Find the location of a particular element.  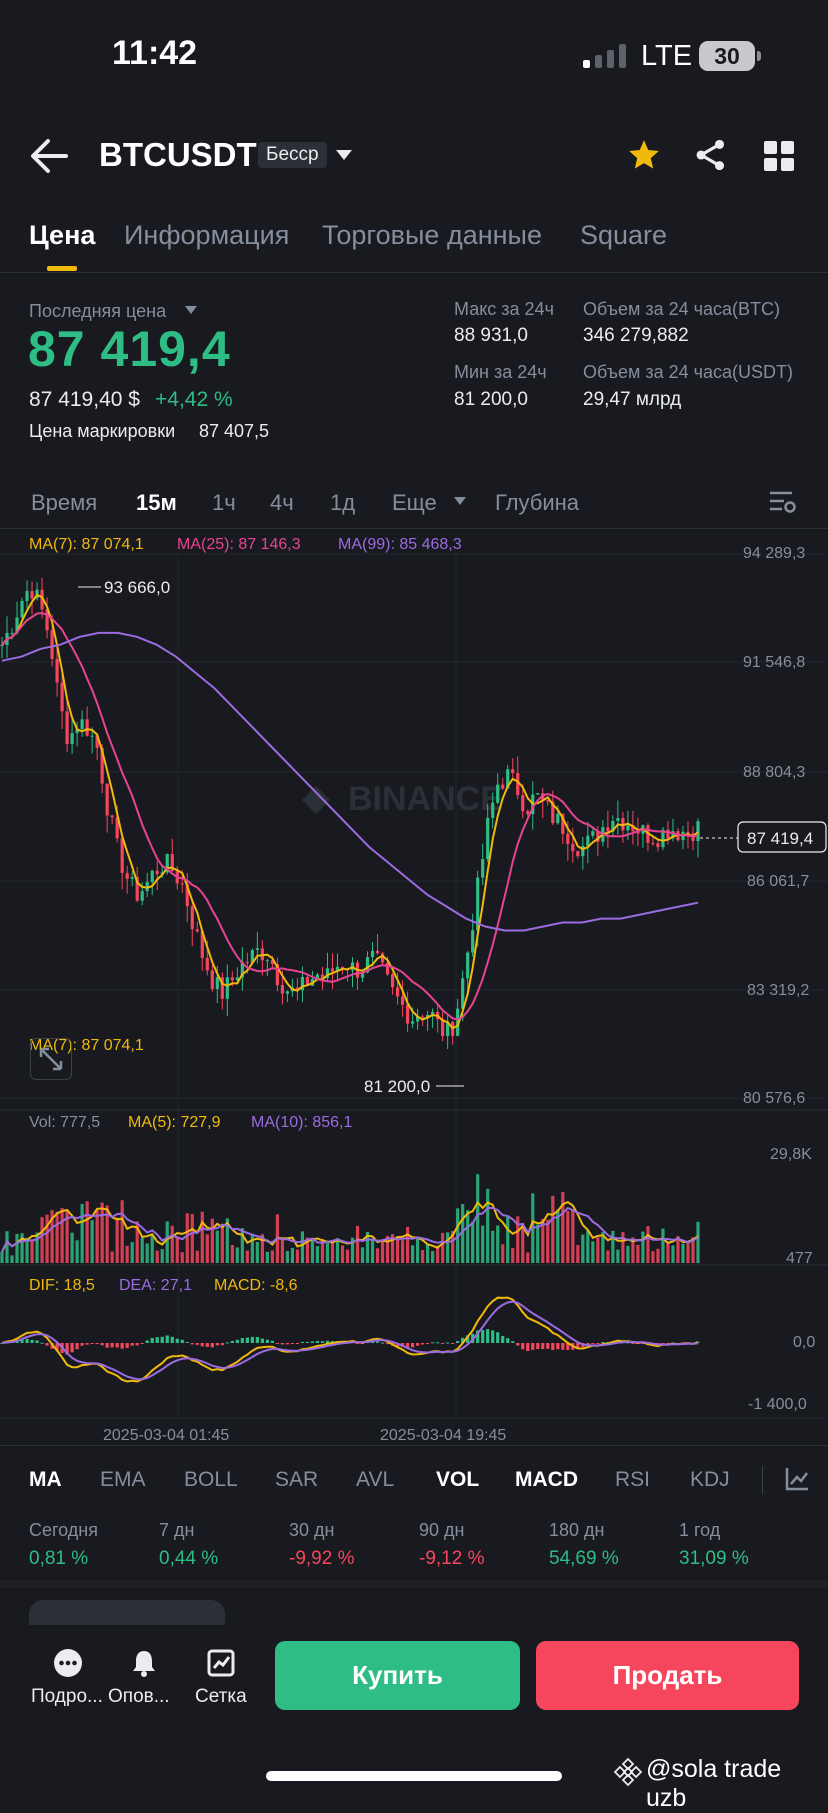

volume-bars is located at coordinates (350, 1218).